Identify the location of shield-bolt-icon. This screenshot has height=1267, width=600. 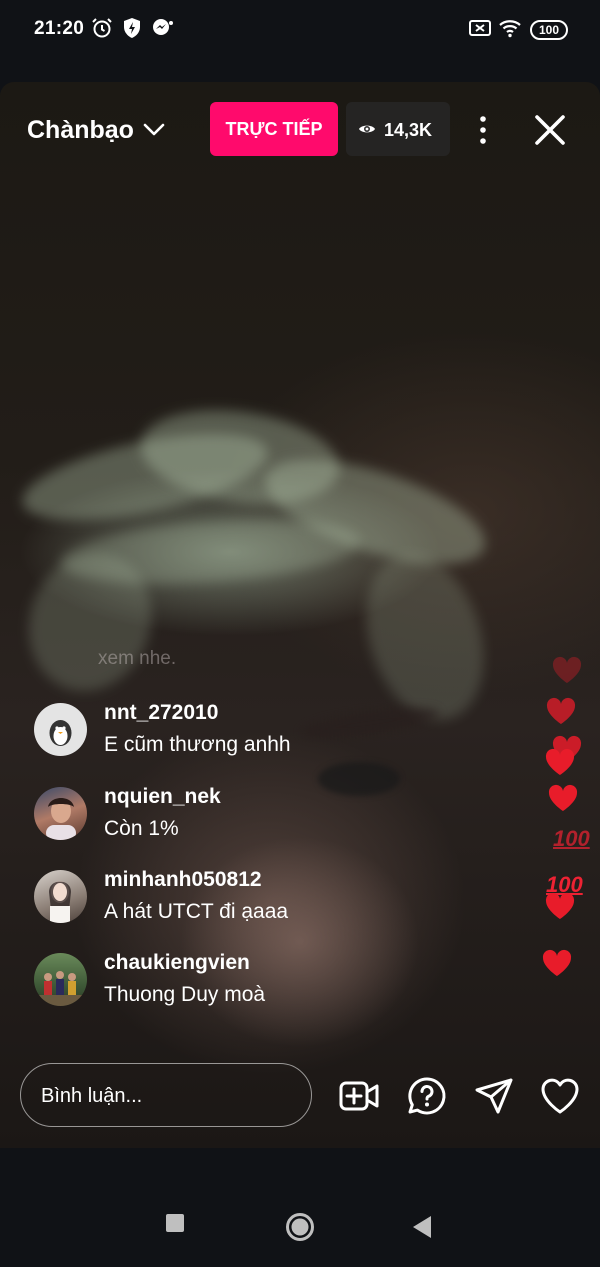
(132, 28).